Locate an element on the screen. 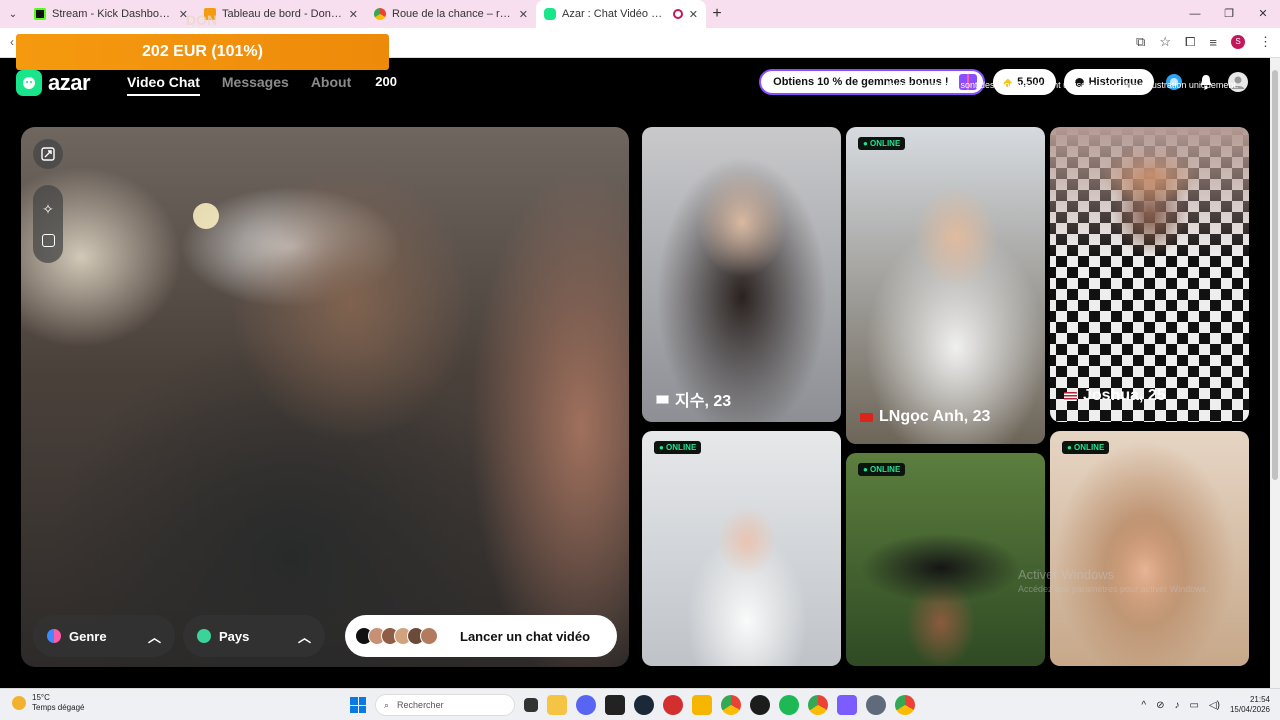  rockstar-icon is located at coordinates (702, 705).